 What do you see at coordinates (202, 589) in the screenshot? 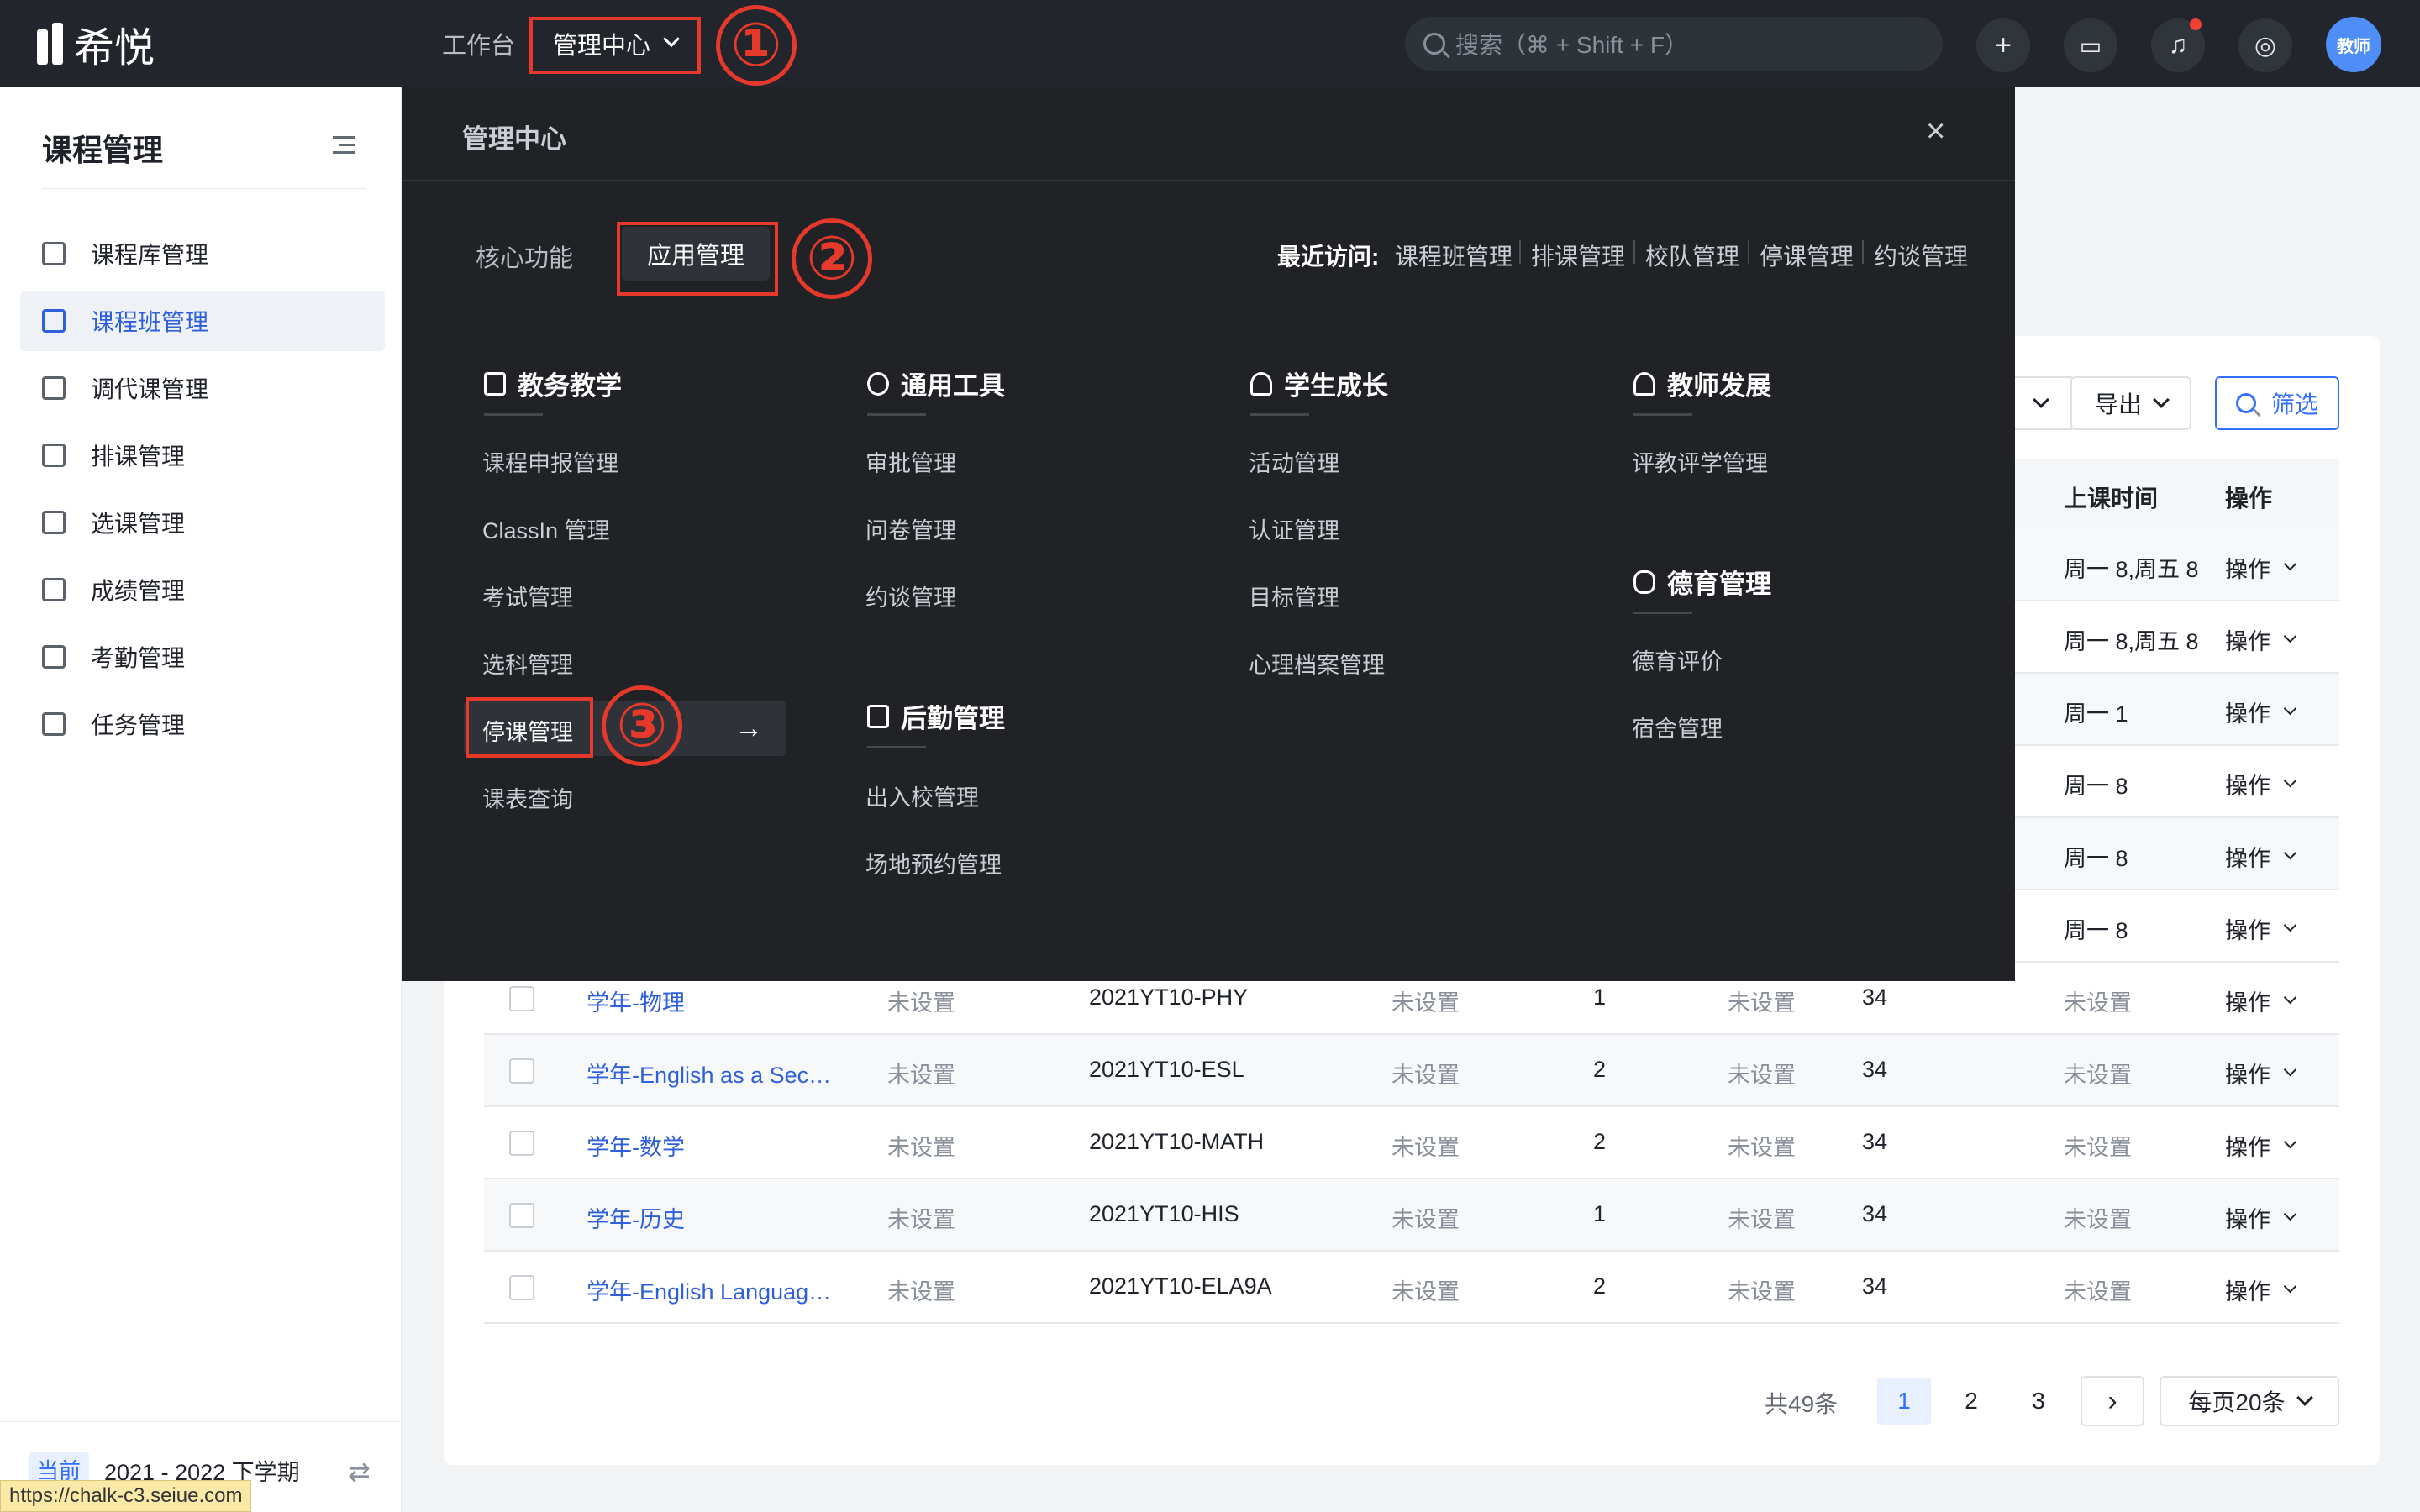
I see `sidebar-item-grades: 成绩管理` at bounding box center [202, 589].